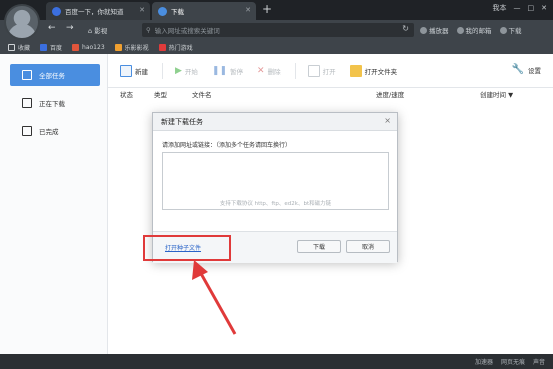  Describe the element at coordinates (118, 47) in the screenshot. I see `video-icon` at that location.